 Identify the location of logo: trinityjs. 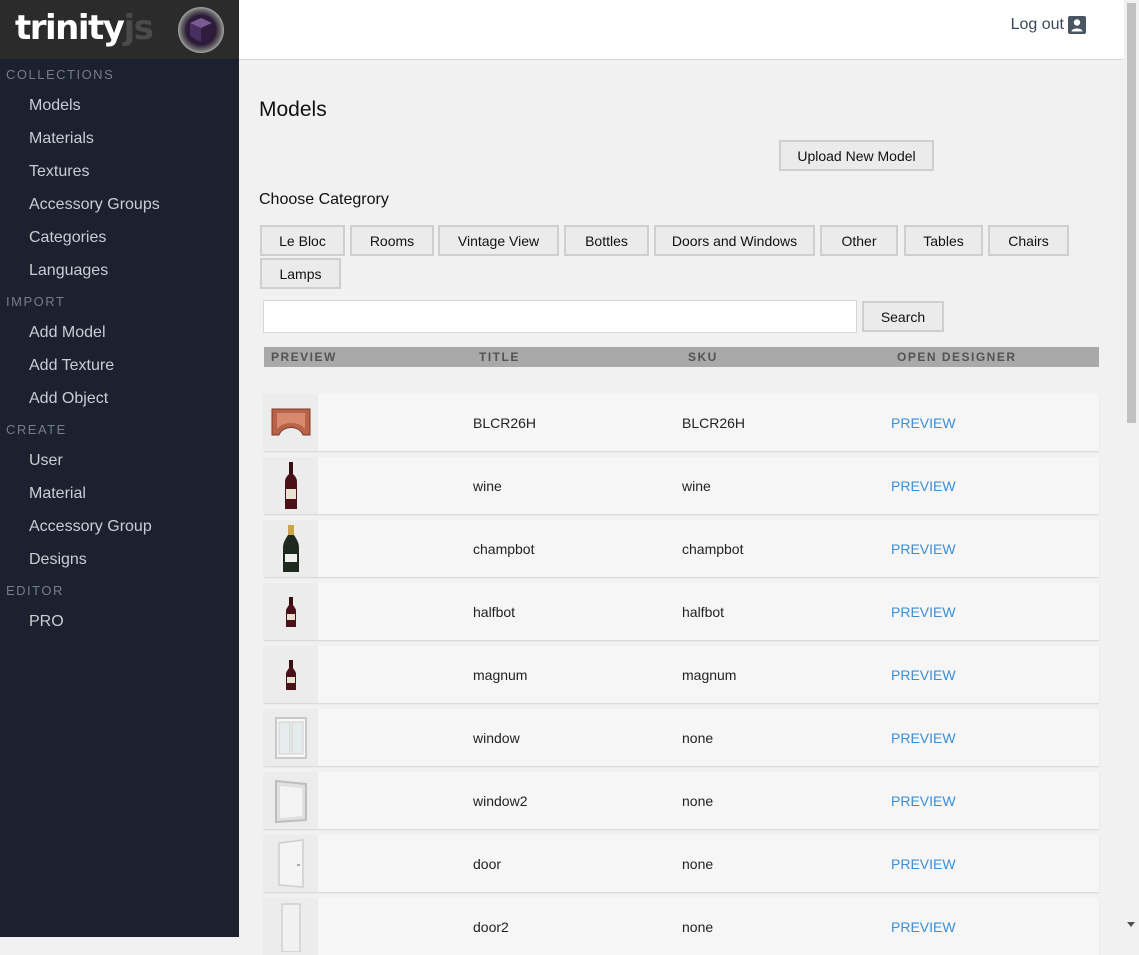
(119, 29).